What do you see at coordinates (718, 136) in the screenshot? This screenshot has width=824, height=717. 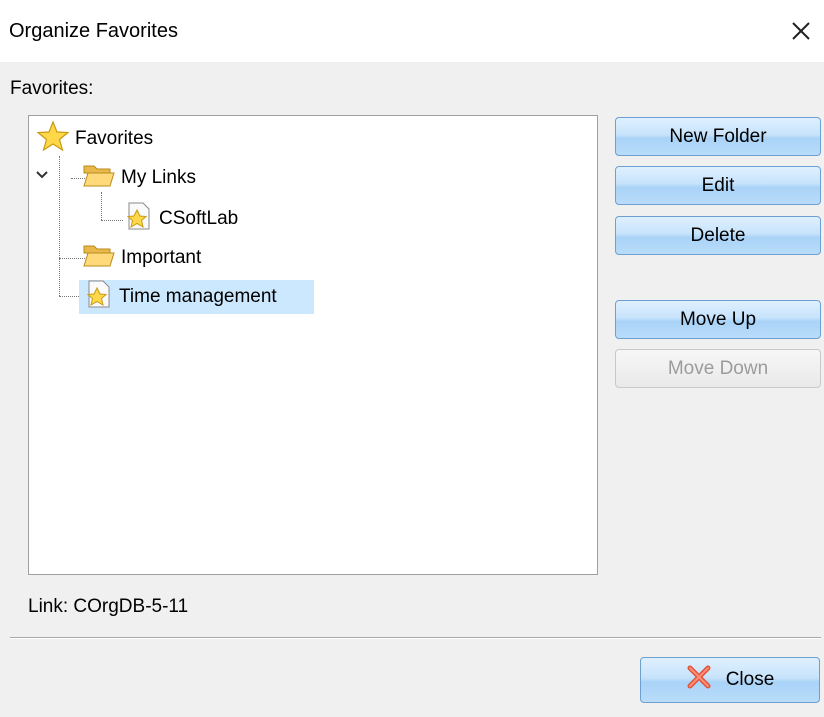 I see `new-folder-button: New Folder` at bounding box center [718, 136].